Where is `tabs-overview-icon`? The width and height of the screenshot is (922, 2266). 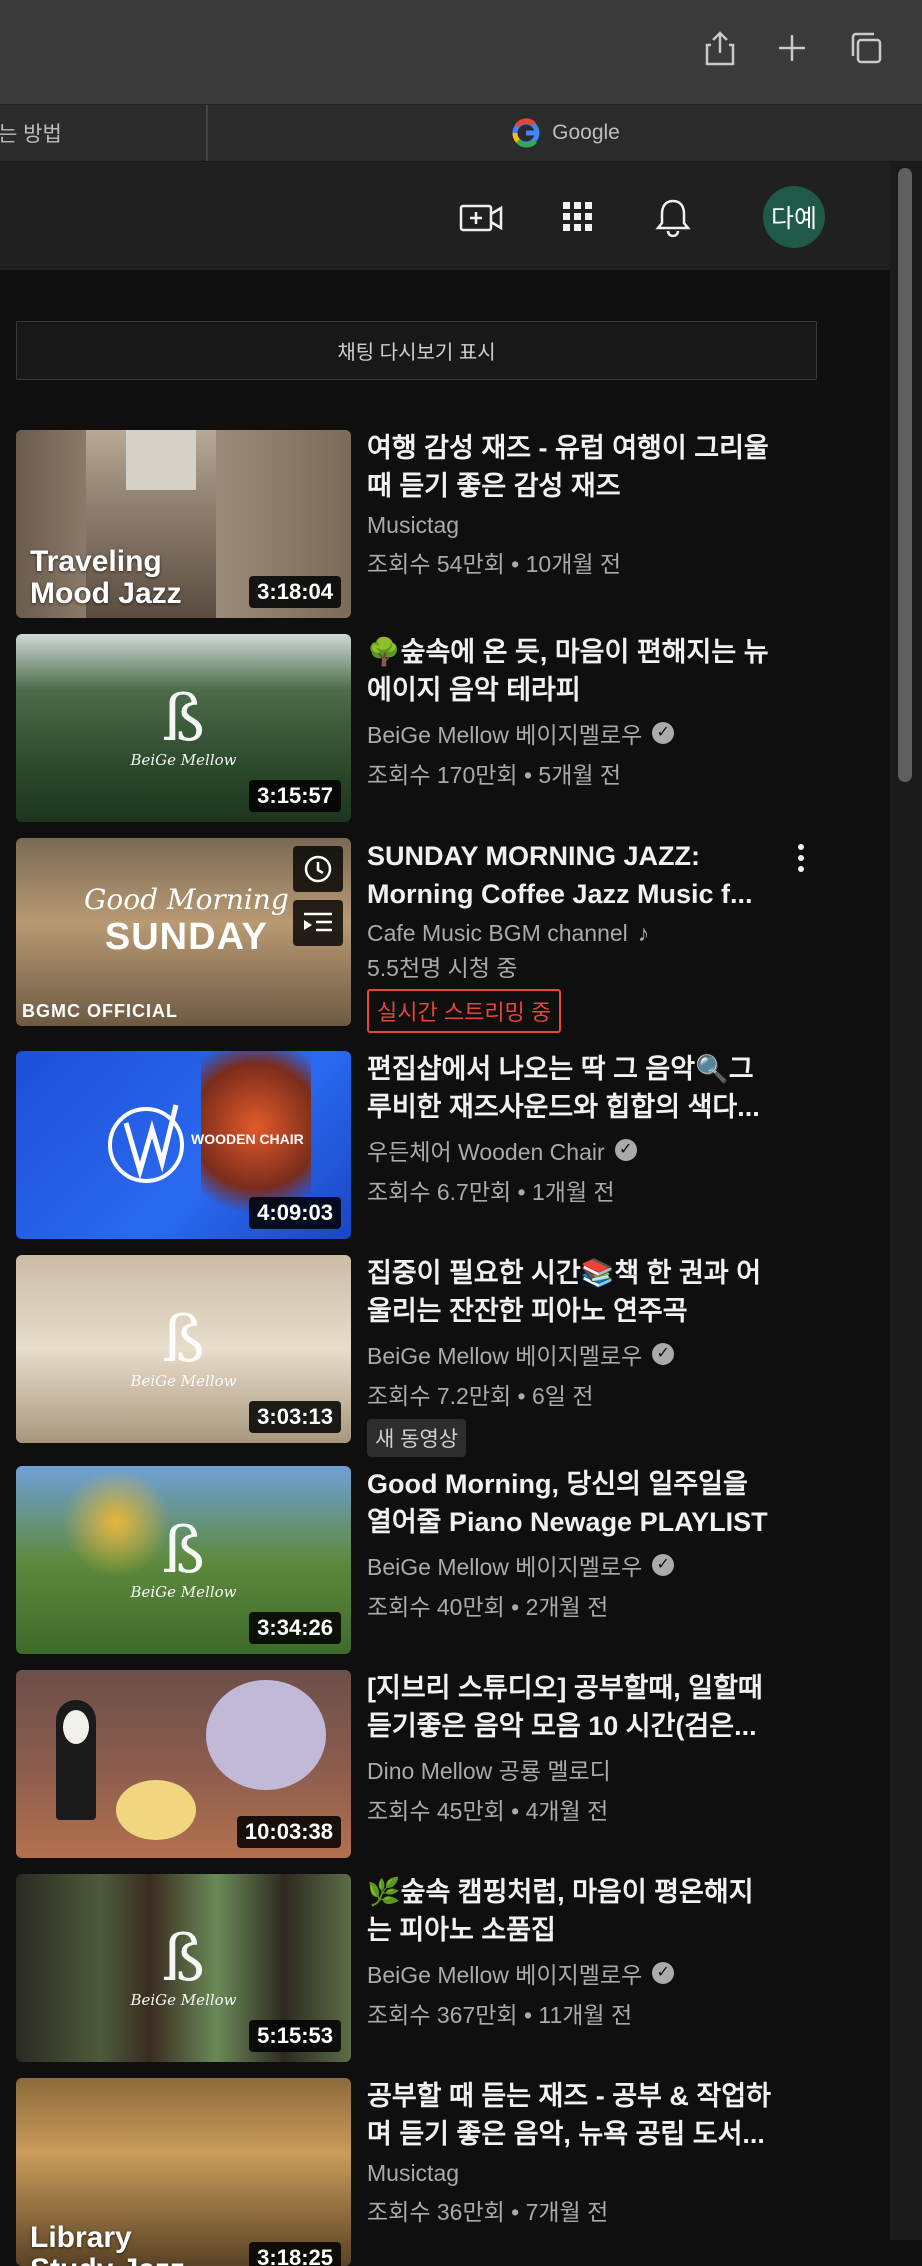
tabs-overview-icon is located at coordinates (866, 48).